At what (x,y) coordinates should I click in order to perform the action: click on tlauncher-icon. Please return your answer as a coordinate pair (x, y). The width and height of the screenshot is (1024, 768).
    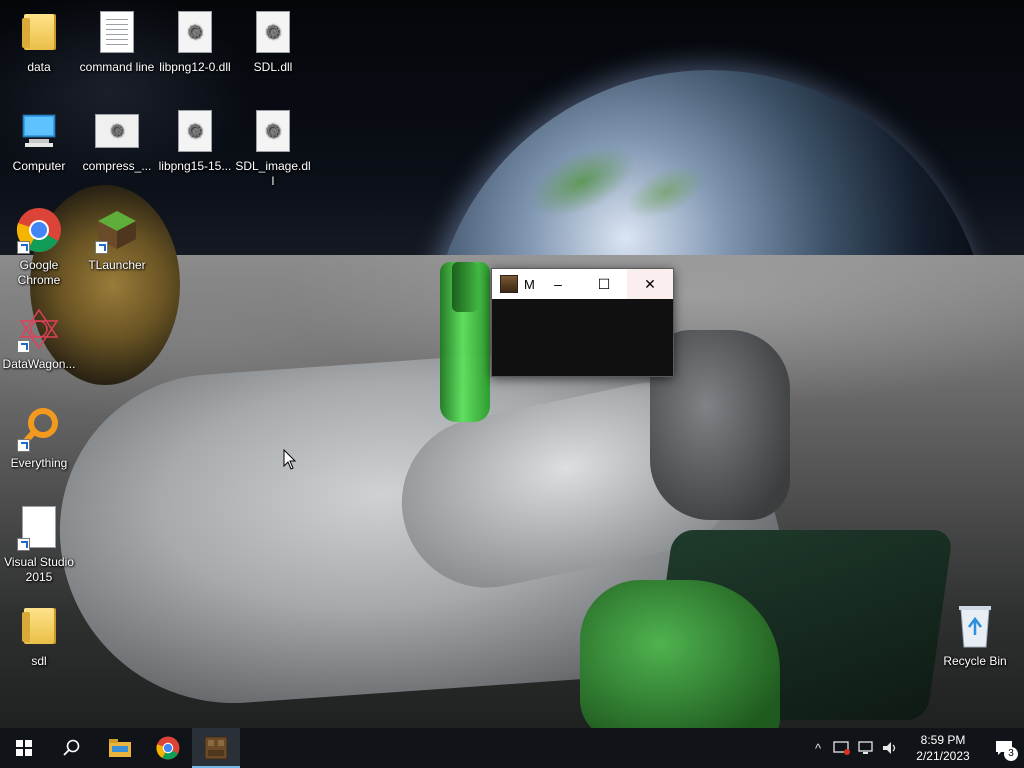
    Looking at the image, I should click on (117, 230).